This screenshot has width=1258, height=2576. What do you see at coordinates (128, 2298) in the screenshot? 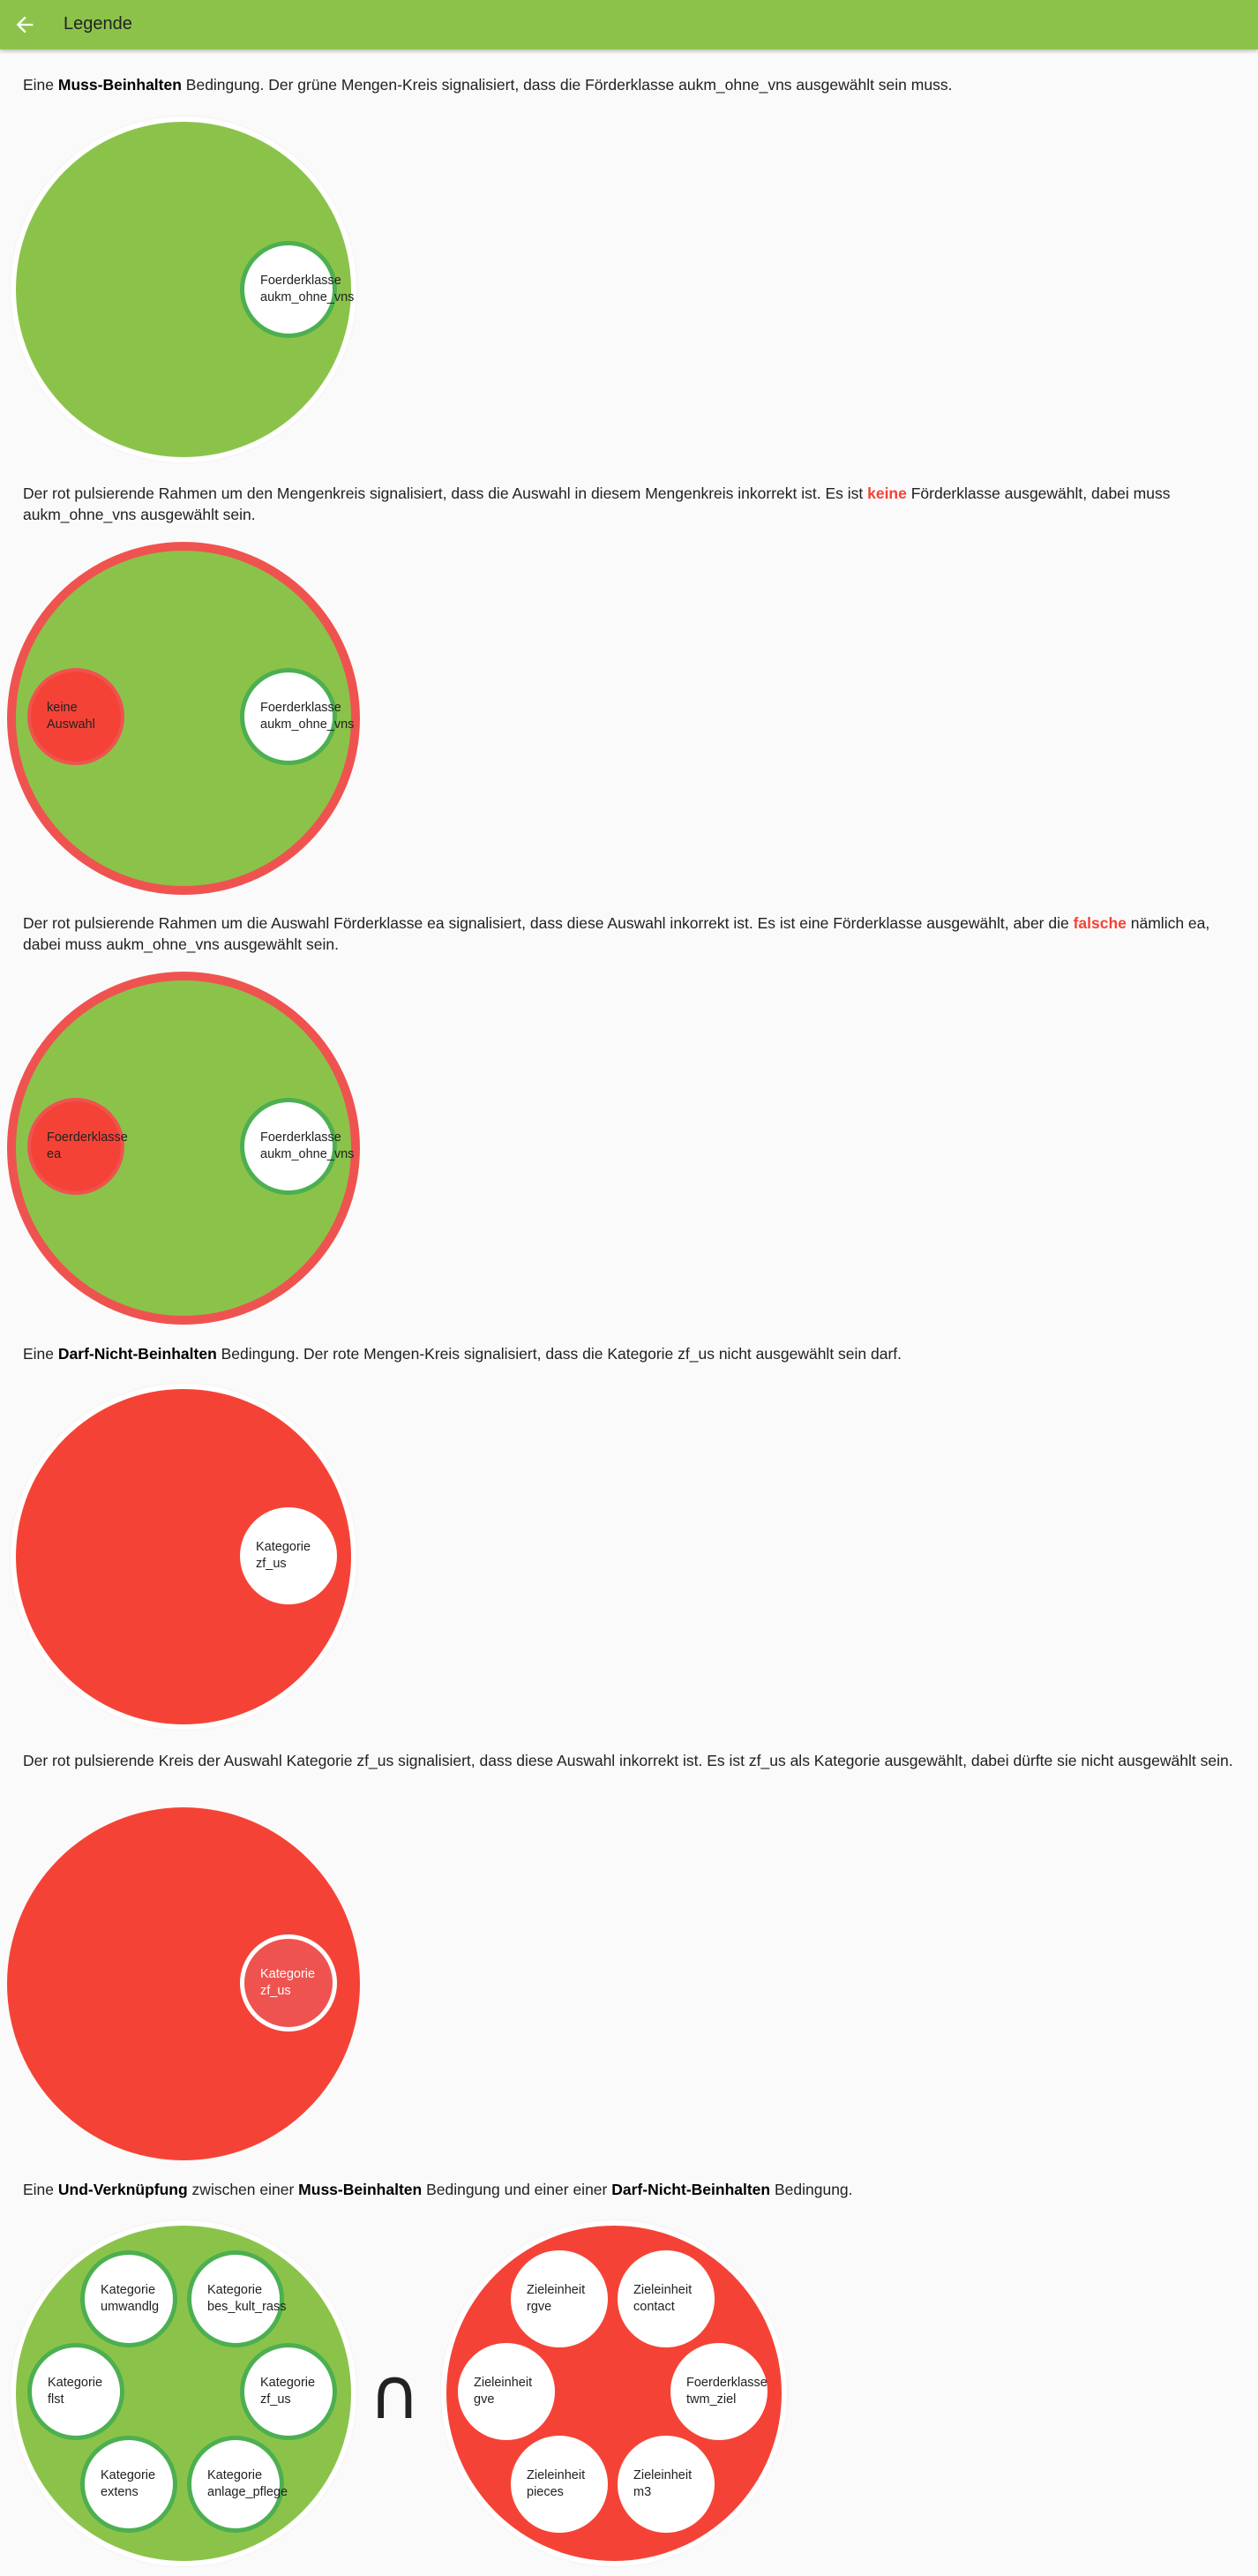
I see `set-item: Kategorie umwandlg` at bounding box center [128, 2298].